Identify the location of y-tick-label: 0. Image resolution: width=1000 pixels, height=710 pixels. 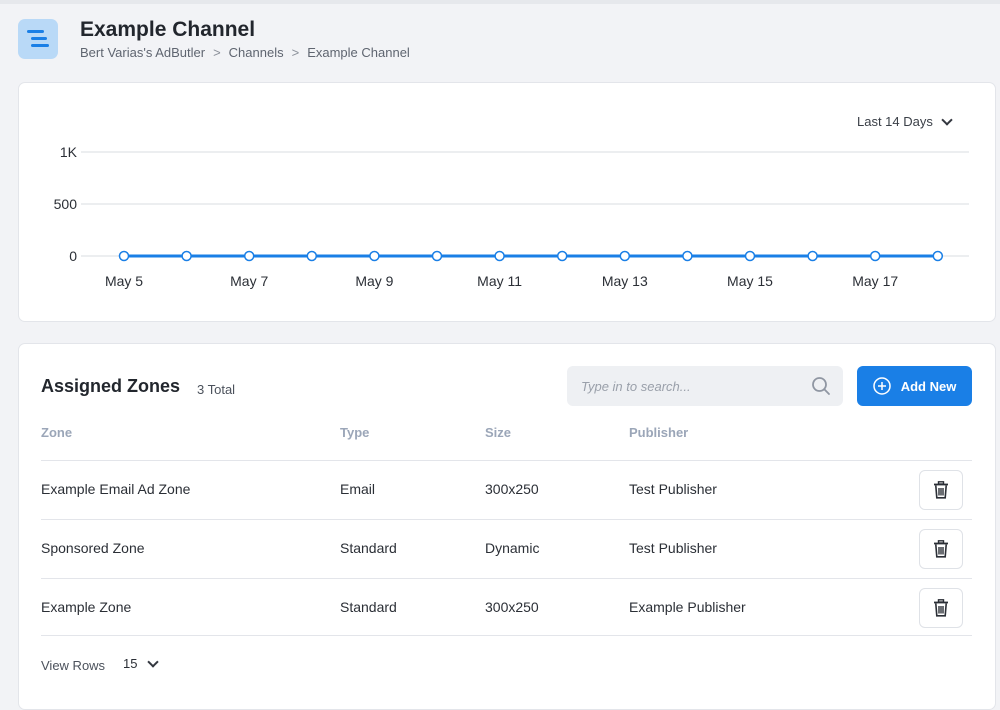
(73, 256).